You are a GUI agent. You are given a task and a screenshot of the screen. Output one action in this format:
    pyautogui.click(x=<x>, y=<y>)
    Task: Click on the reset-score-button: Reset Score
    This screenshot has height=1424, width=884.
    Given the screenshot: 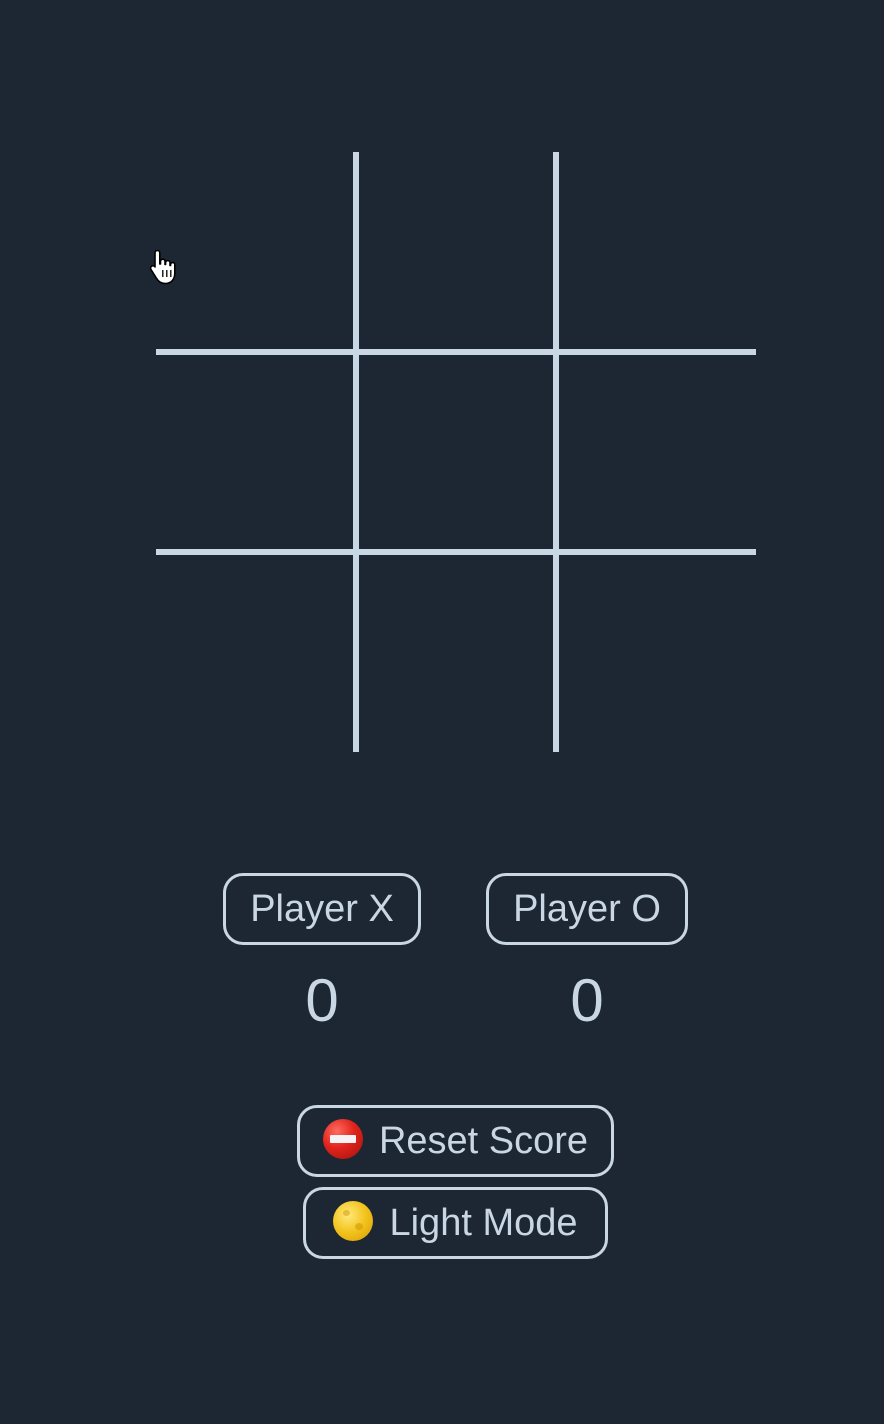 What is the action you would take?
    pyautogui.click(x=455, y=1141)
    